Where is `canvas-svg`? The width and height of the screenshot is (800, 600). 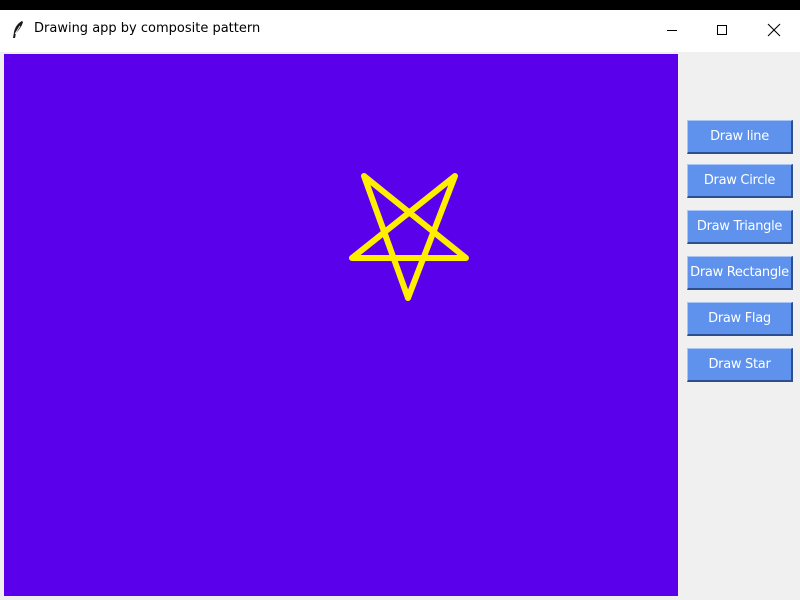
canvas-svg is located at coordinates (409, 237).